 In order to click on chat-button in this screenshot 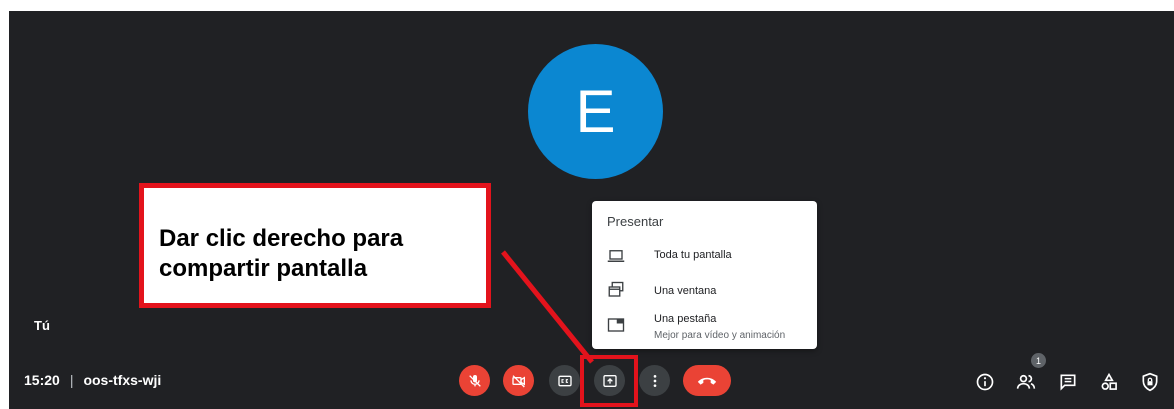, I will do `click(1068, 382)`.